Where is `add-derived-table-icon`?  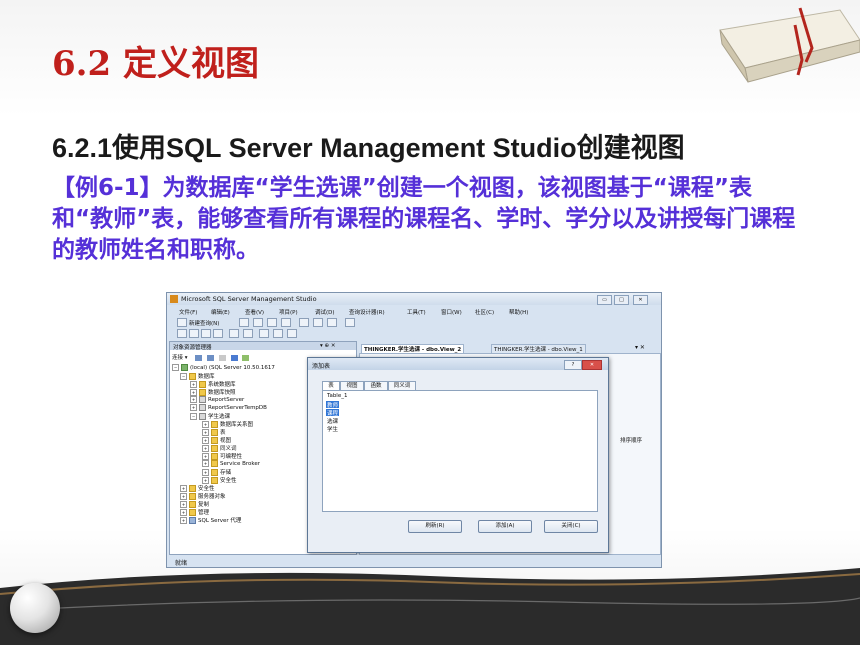 add-derived-table-icon is located at coordinates (292, 333).